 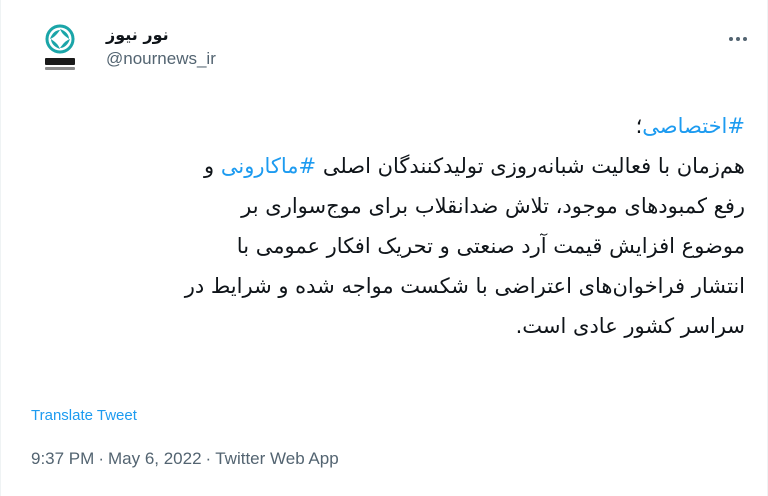 I want to click on tweet-metadata: 9:37 PM · May 6, 2022 · Twitter Web App, so click(x=185, y=459).